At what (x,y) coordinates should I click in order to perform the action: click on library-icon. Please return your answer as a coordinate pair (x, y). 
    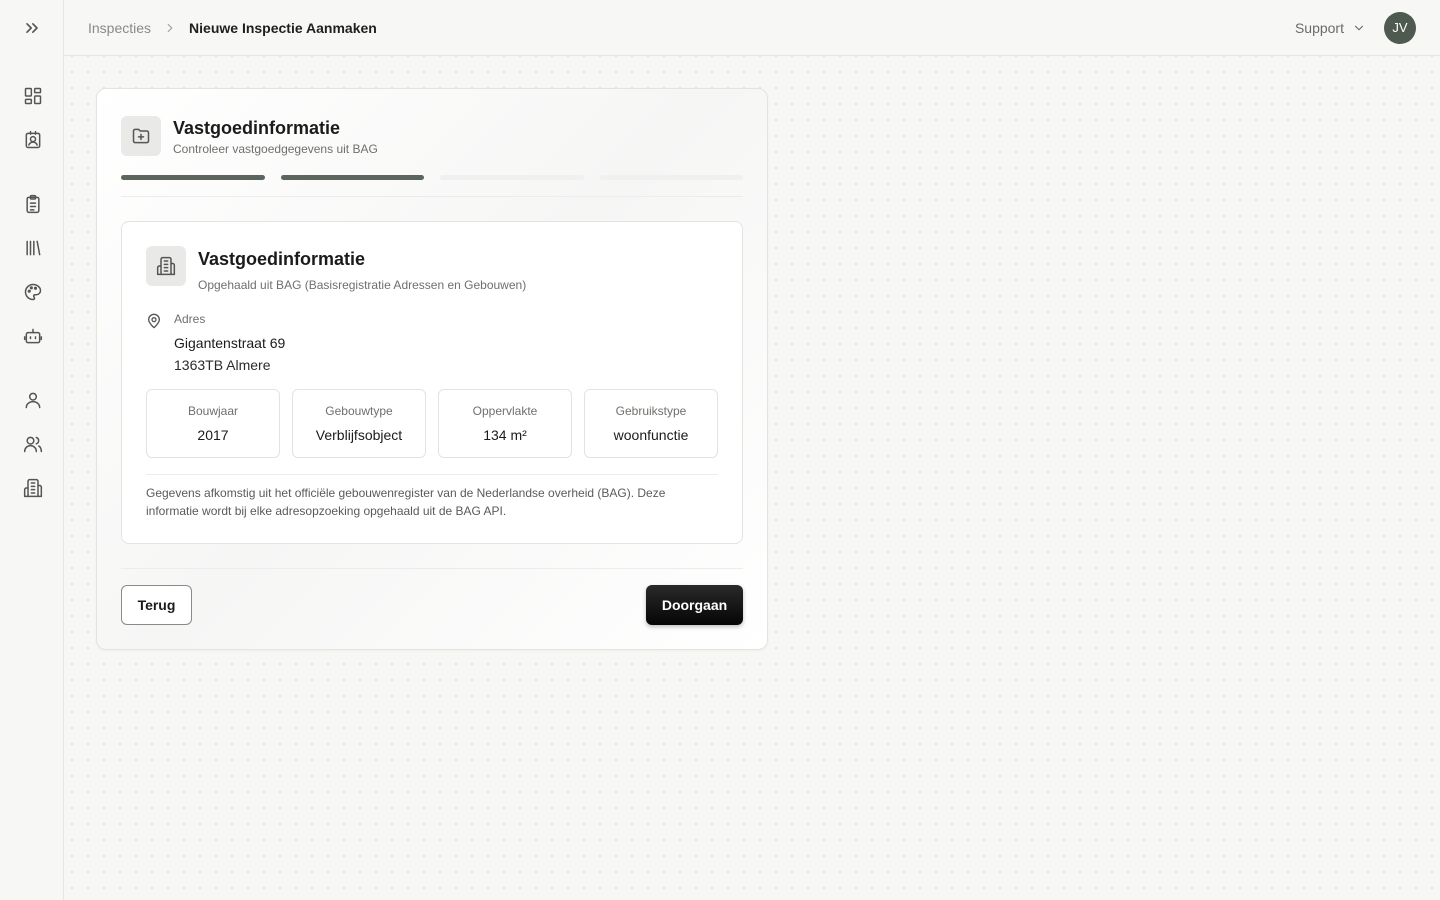
    Looking at the image, I should click on (33, 248).